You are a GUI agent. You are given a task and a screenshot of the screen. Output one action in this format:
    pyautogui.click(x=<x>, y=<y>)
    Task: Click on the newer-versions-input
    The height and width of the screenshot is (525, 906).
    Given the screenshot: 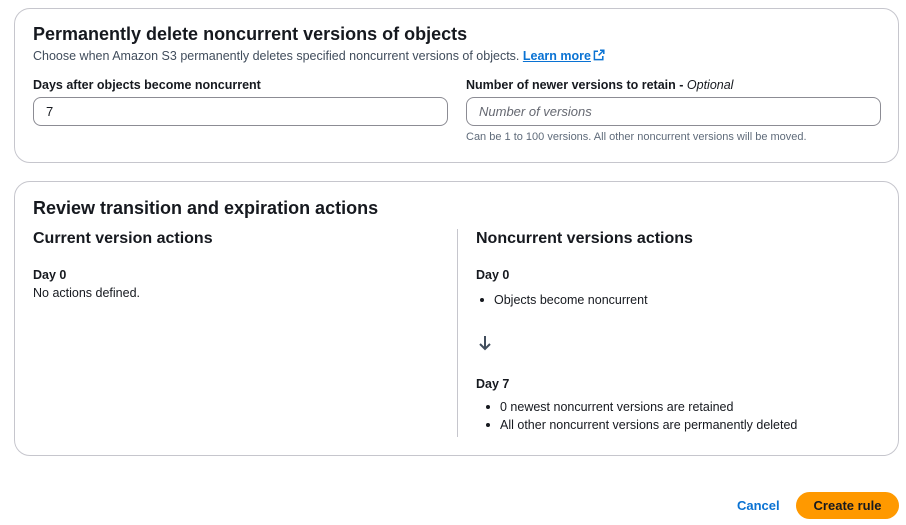 What is the action you would take?
    pyautogui.click(x=673, y=111)
    